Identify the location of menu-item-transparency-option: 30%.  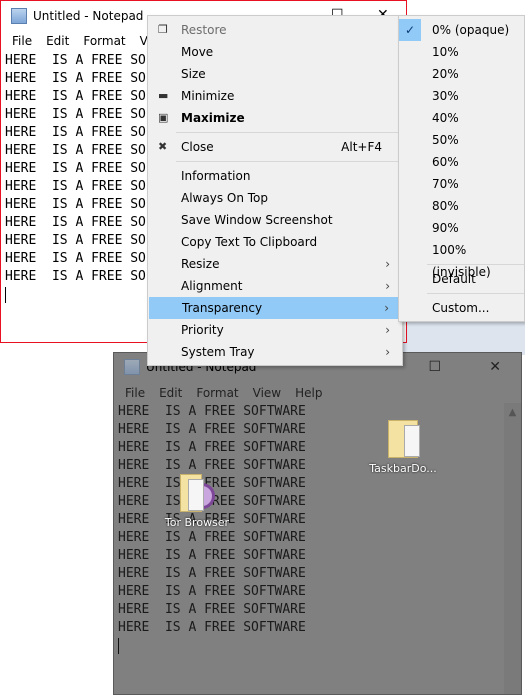
(461, 96).